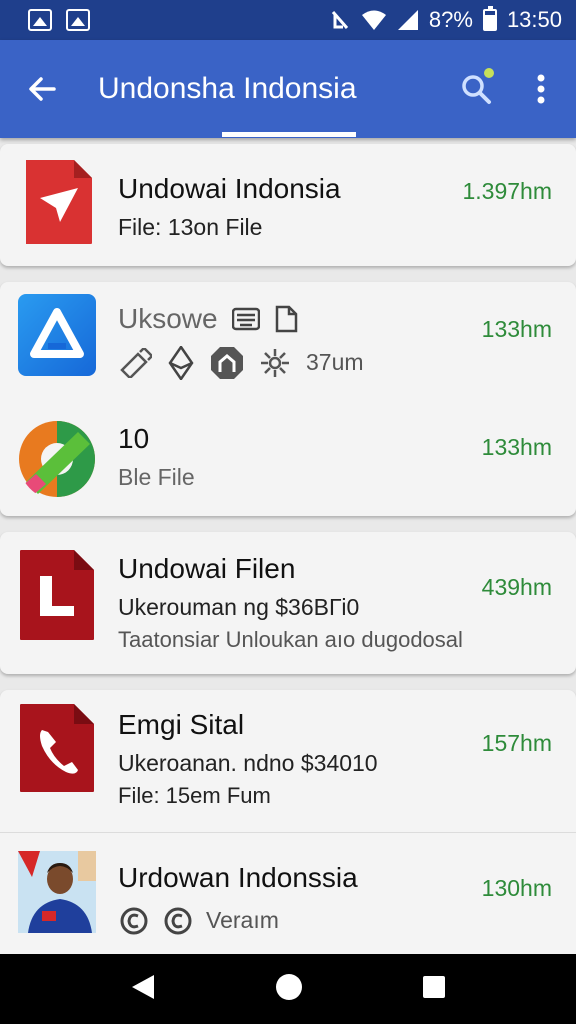 The image size is (576, 1024). Describe the element at coordinates (489, 73) in the screenshot. I see `notification-dot` at that location.